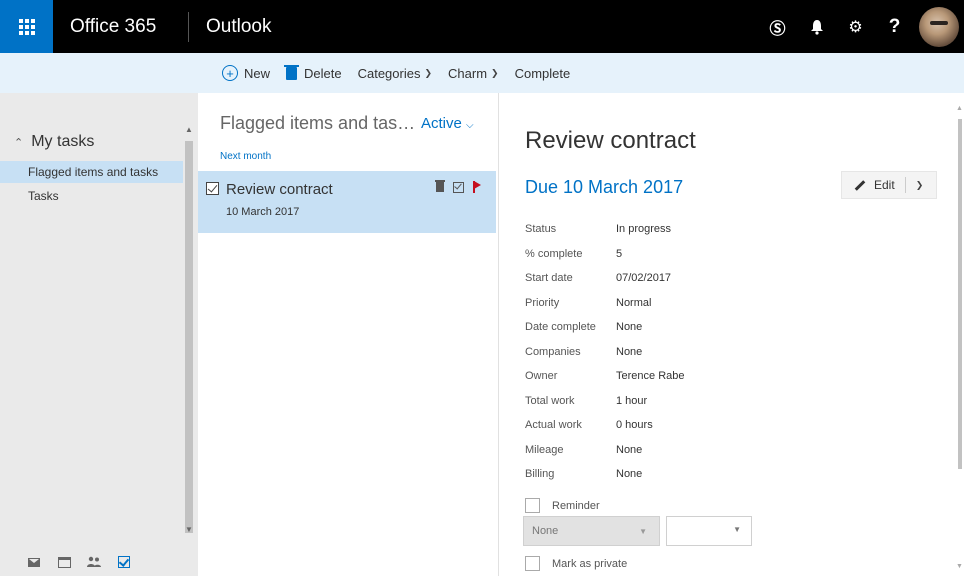  What do you see at coordinates (939, 26) in the screenshot?
I see `avatar` at bounding box center [939, 26].